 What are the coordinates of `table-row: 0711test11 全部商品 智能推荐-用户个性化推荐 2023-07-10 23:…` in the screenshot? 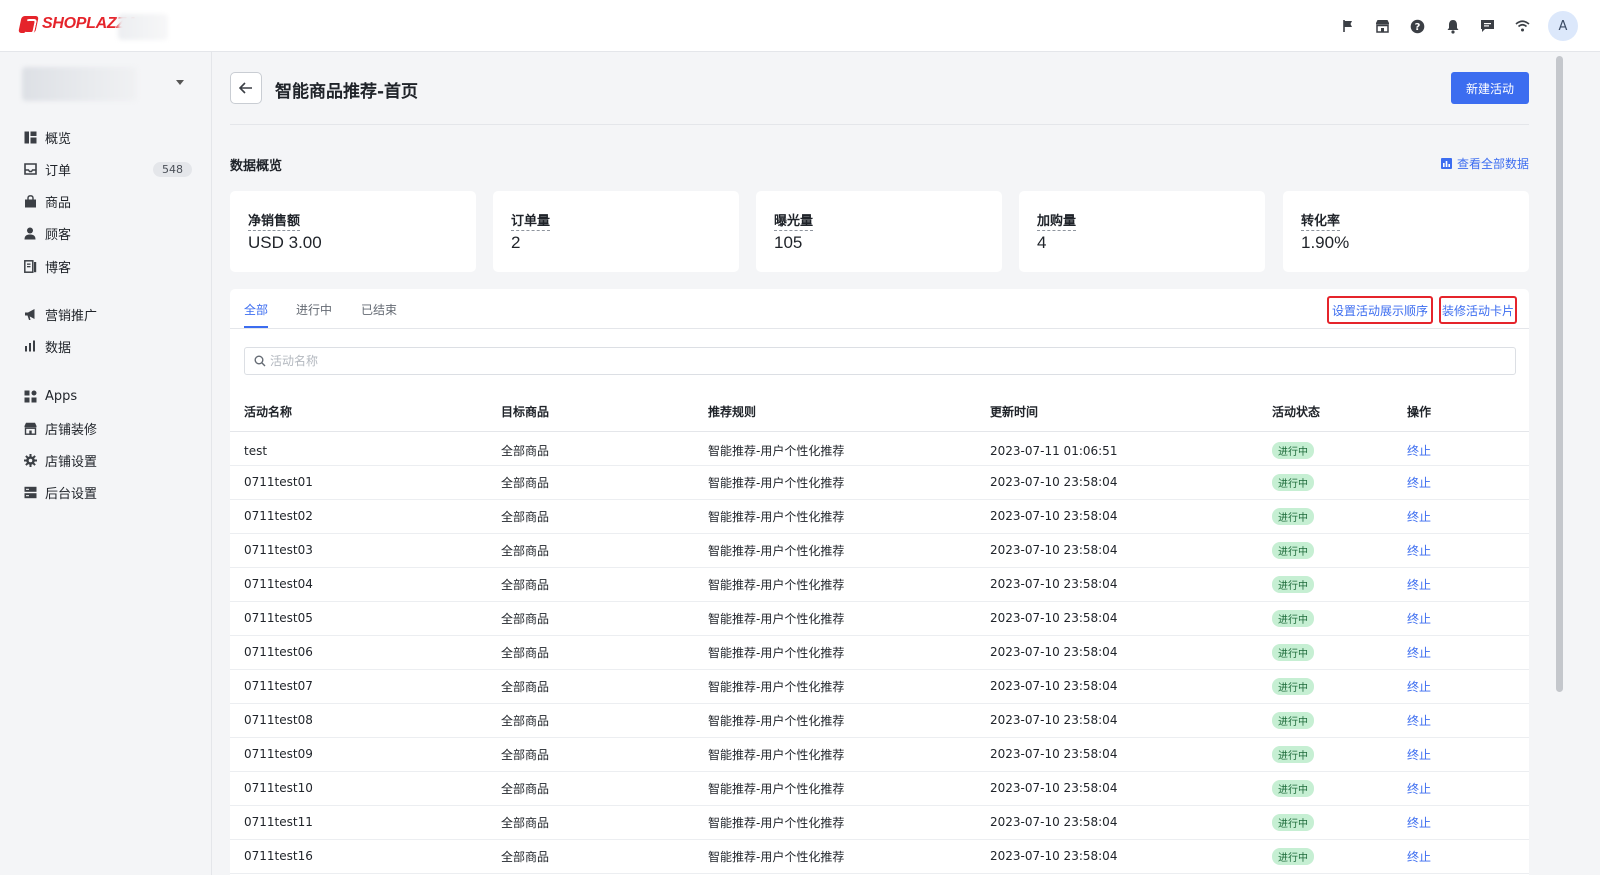 It's located at (879, 822).